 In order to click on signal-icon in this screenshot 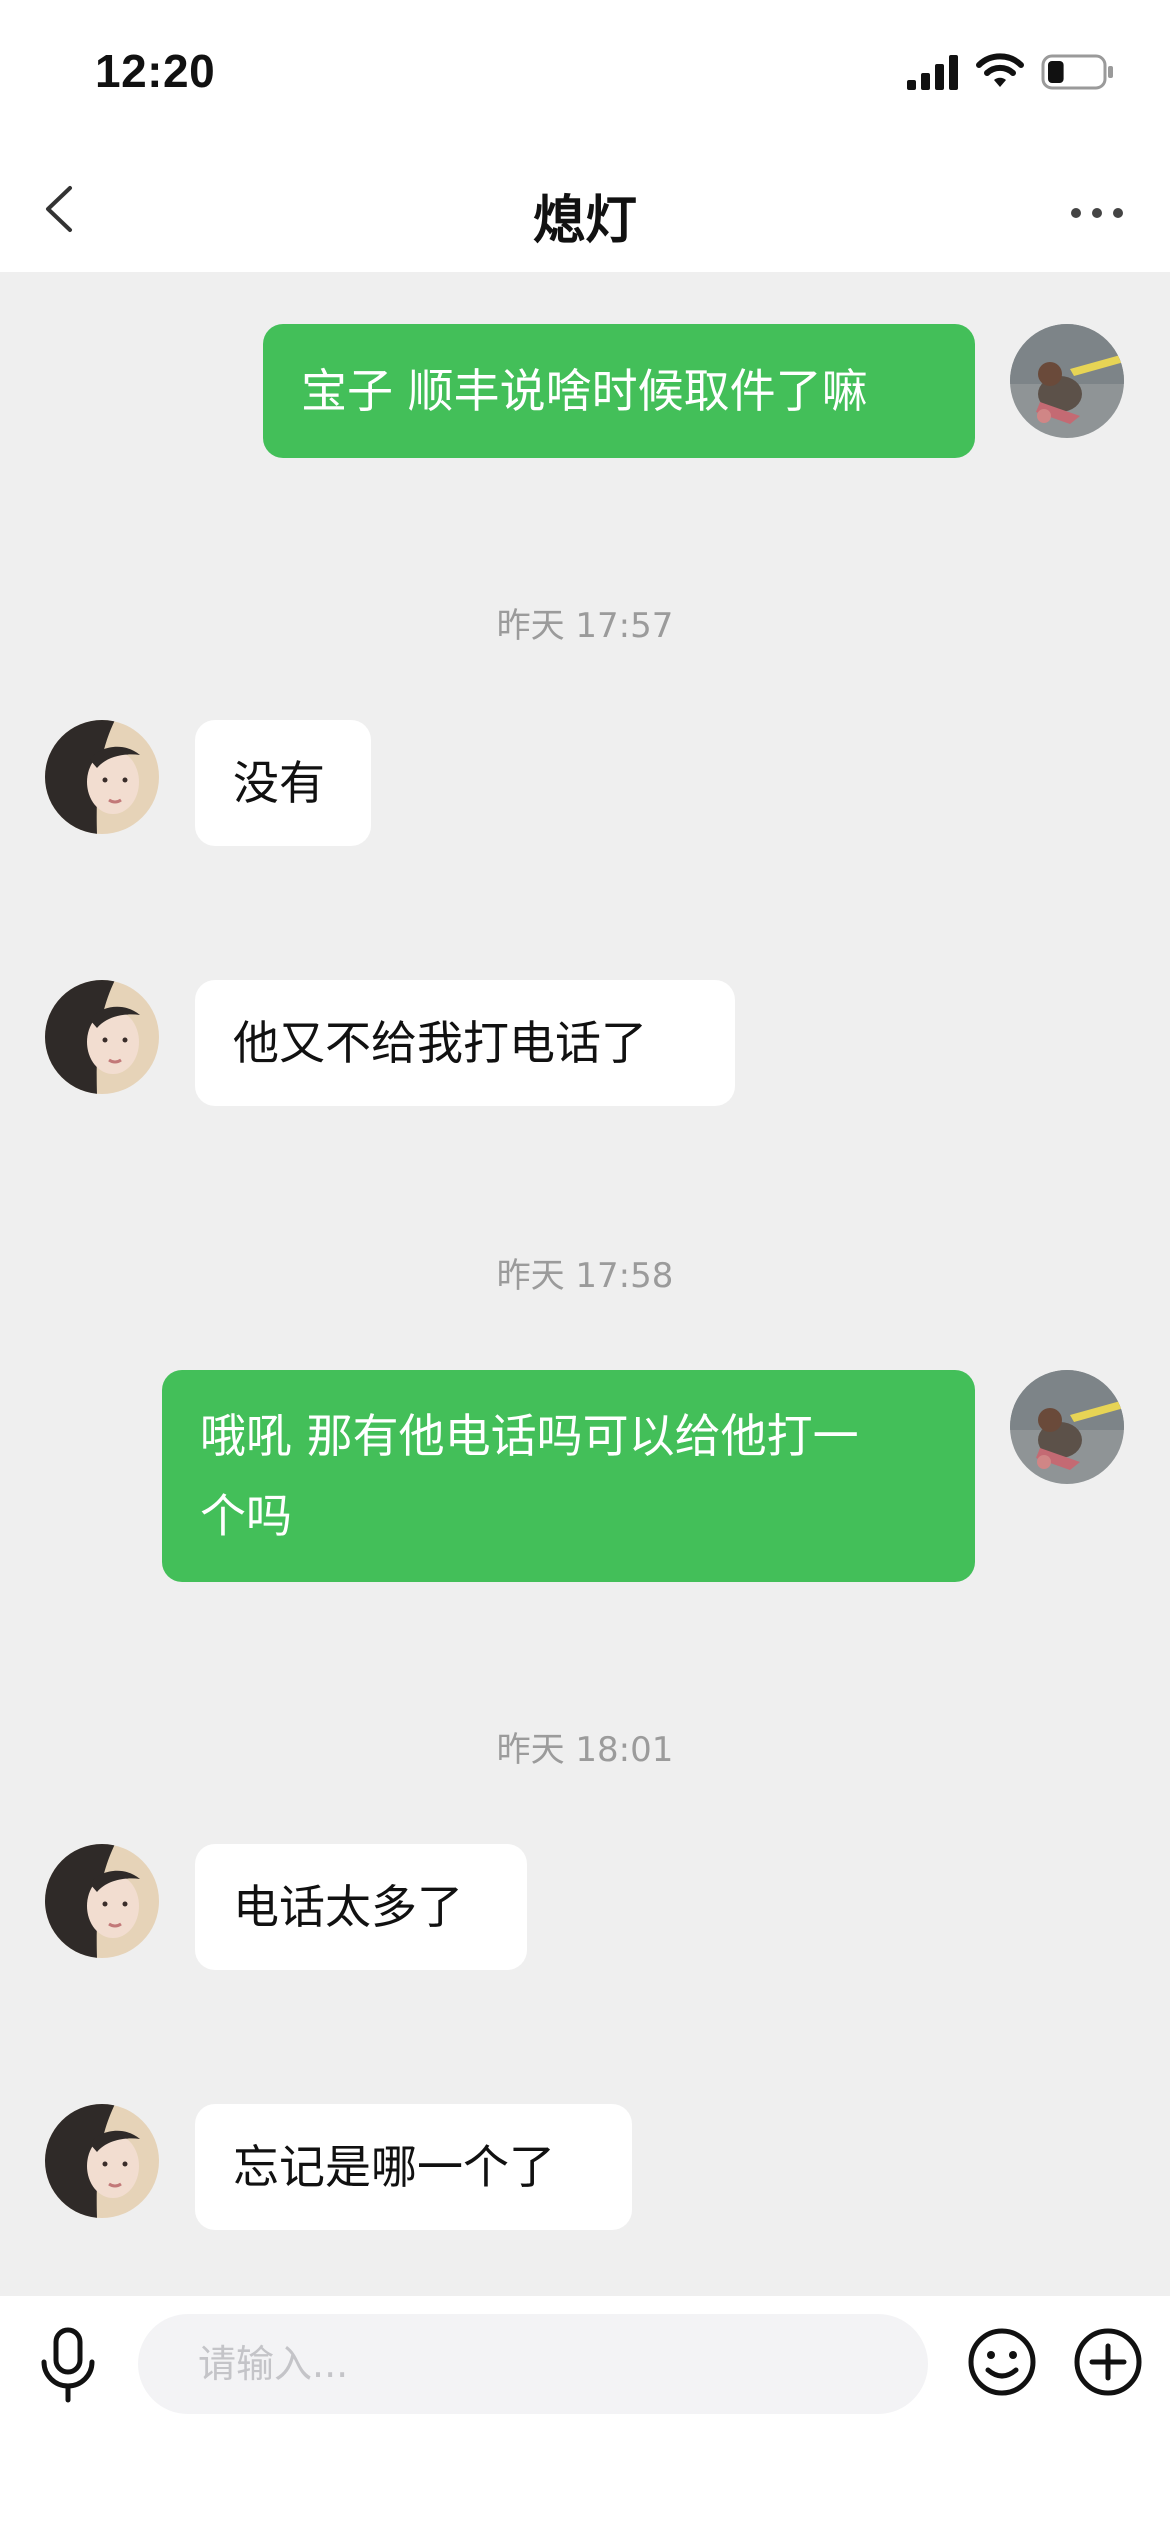, I will do `click(932, 72)`.